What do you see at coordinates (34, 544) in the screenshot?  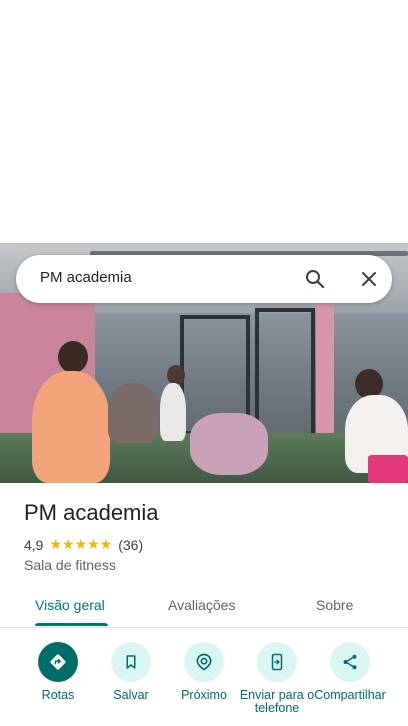 I see `rating-value: 4,9` at bounding box center [34, 544].